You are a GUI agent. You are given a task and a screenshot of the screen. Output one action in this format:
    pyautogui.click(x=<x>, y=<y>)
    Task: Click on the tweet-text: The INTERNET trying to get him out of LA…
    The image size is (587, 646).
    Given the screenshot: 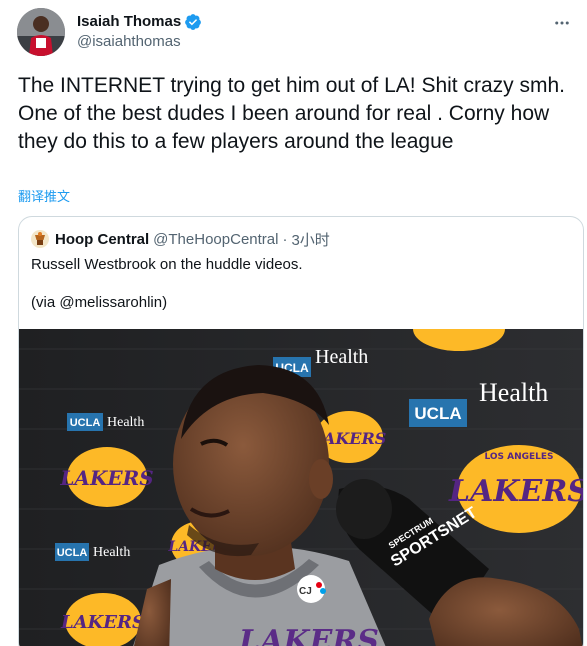 What is the action you would take?
    pyautogui.click(x=291, y=113)
    